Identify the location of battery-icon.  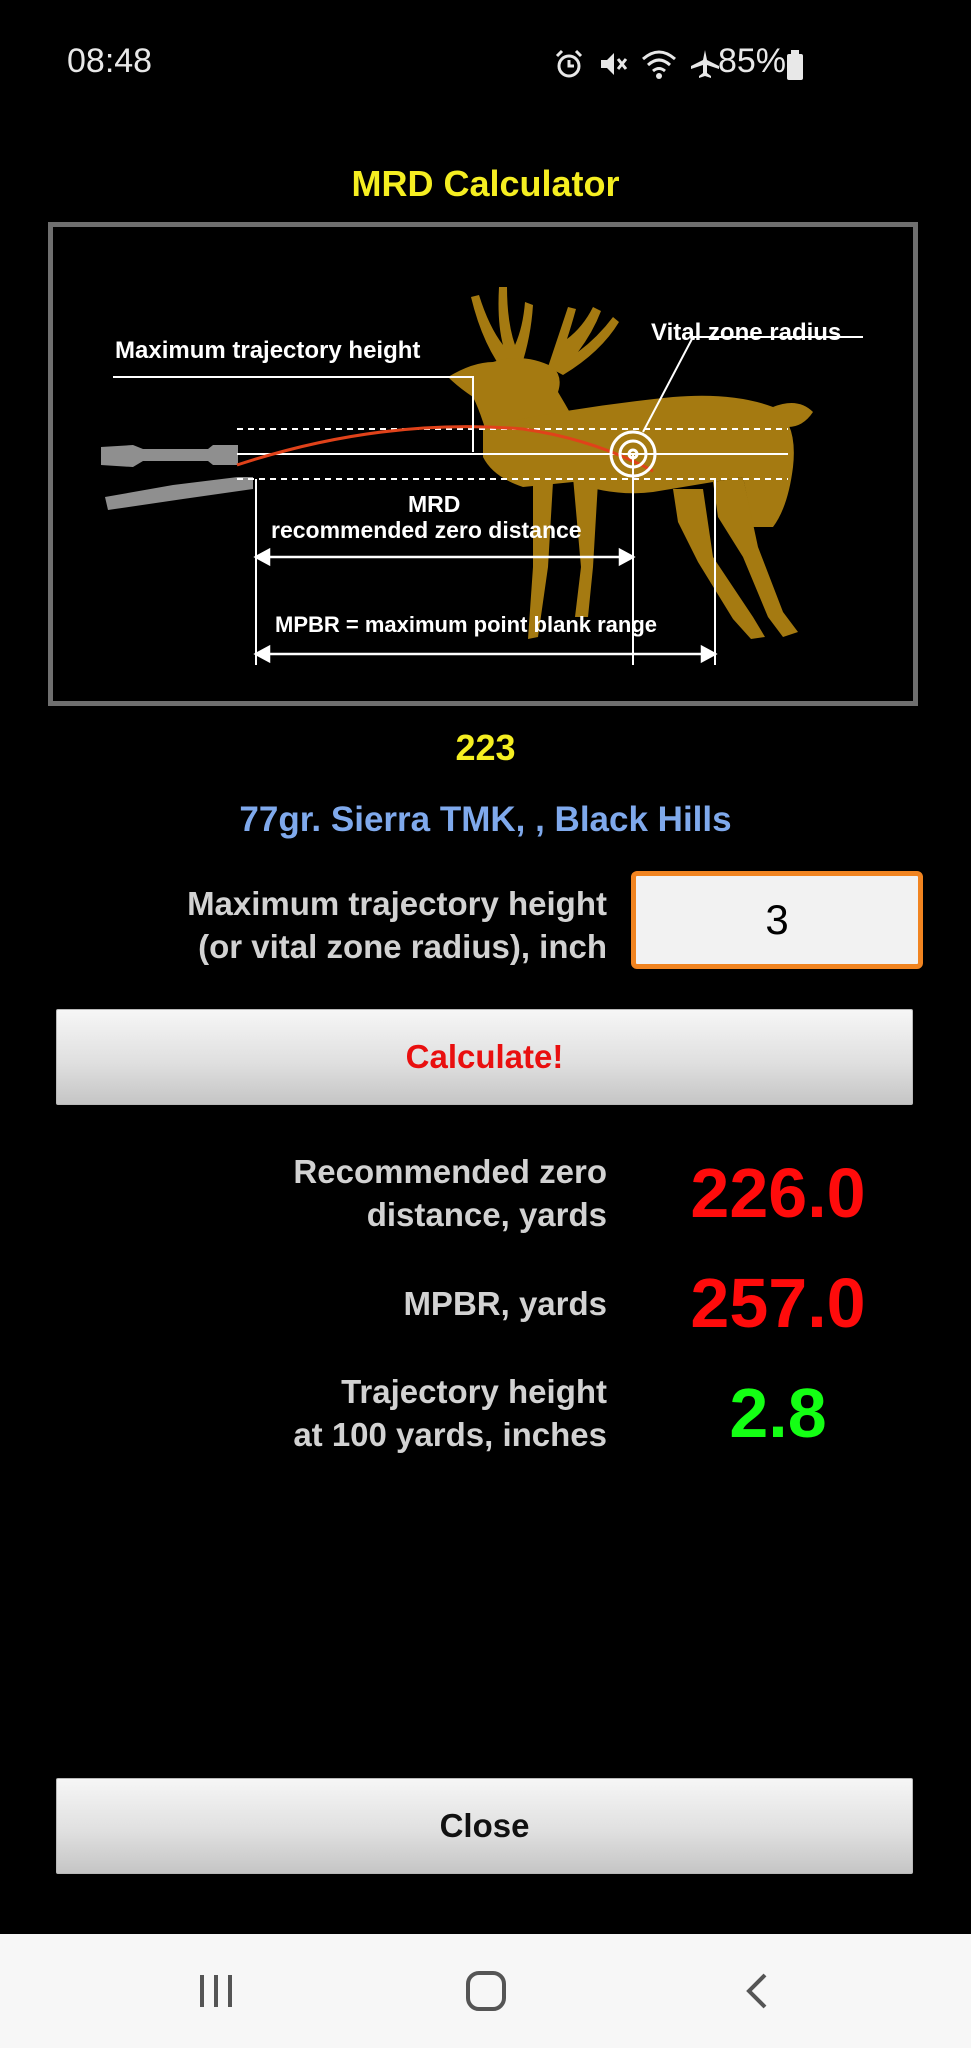
(795, 65).